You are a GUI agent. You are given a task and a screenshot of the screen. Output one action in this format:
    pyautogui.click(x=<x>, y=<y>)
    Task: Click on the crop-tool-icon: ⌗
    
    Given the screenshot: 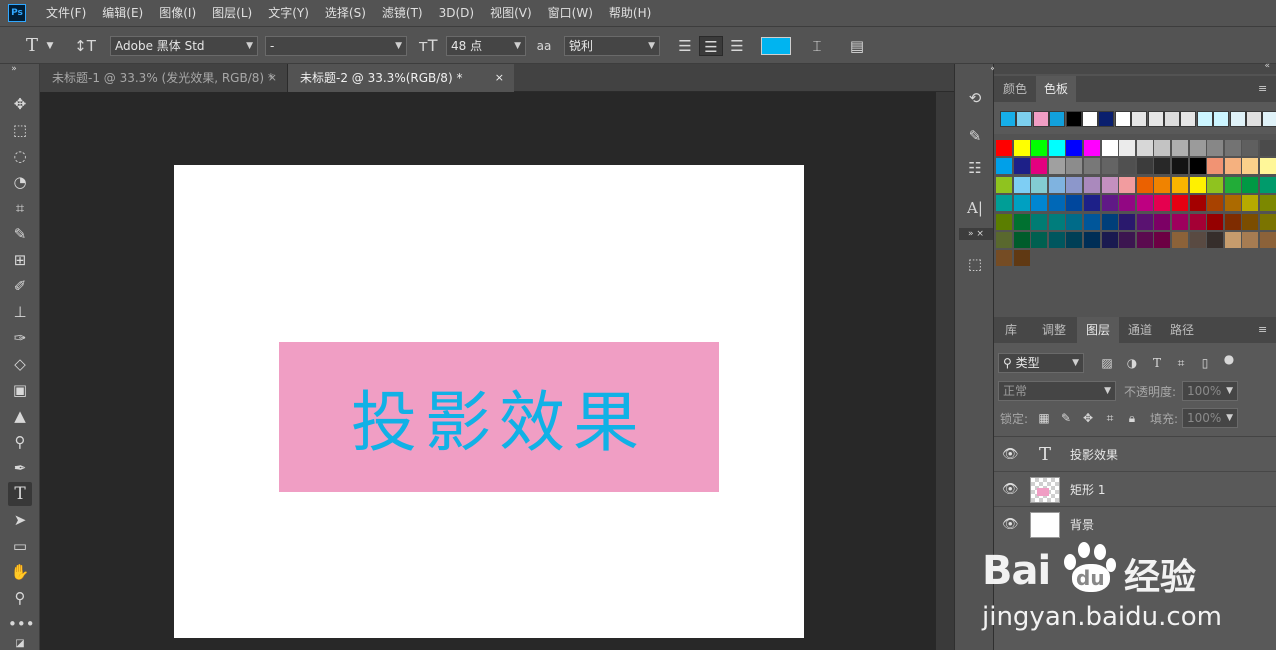 What is the action you would take?
    pyautogui.click(x=20, y=208)
    